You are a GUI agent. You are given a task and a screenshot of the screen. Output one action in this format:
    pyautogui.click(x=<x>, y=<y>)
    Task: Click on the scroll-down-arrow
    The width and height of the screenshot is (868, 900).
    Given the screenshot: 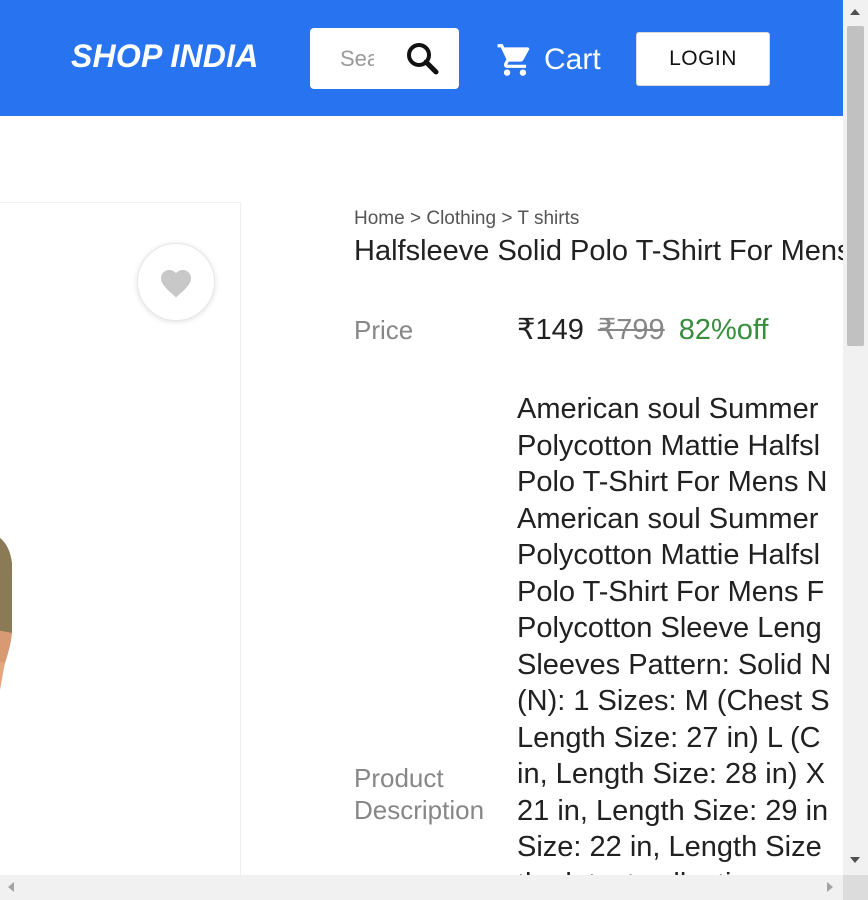 What is the action you would take?
    pyautogui.click(x=855, y=860)
    